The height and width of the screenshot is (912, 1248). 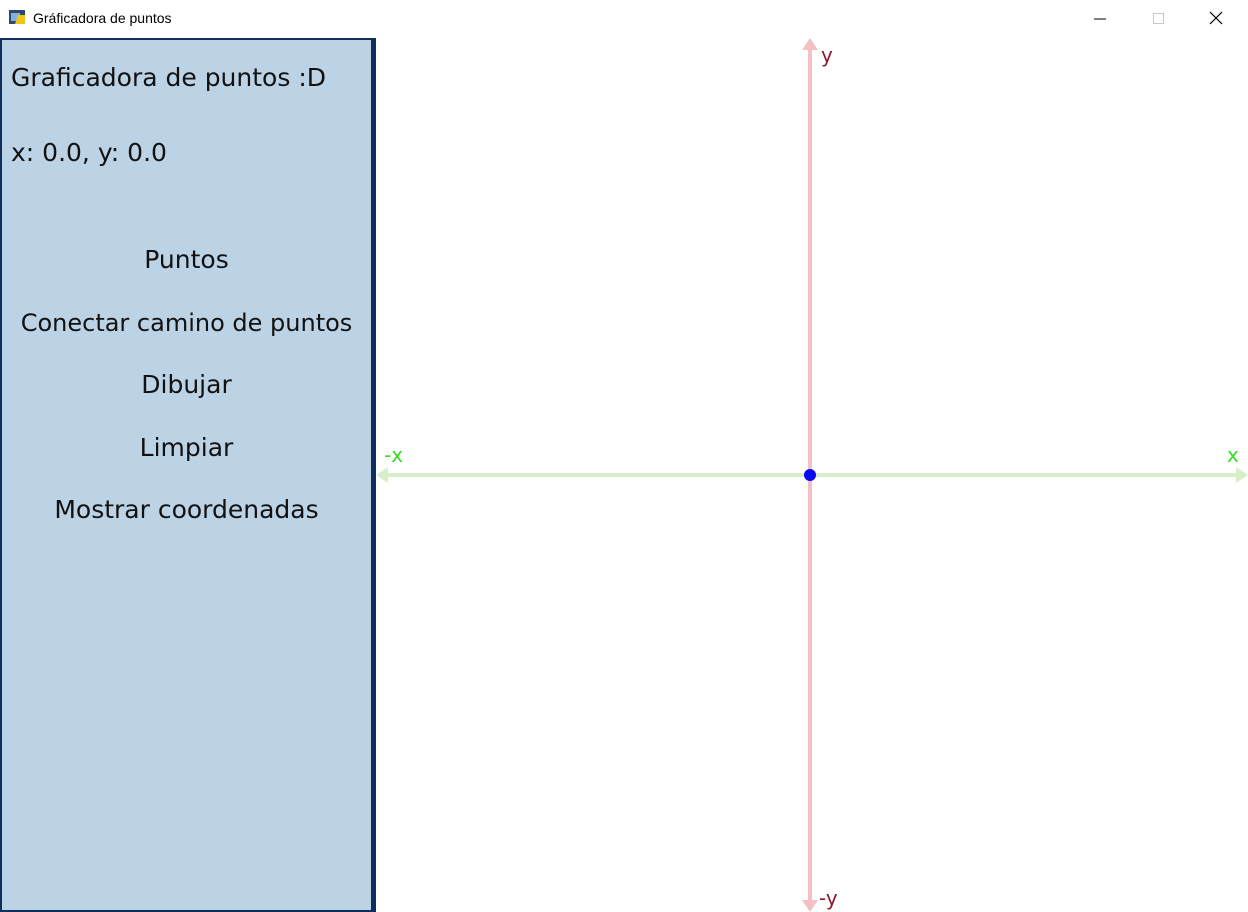 I want to click on x-axis-arrow-right-icon, so click(x=1242, y=475).